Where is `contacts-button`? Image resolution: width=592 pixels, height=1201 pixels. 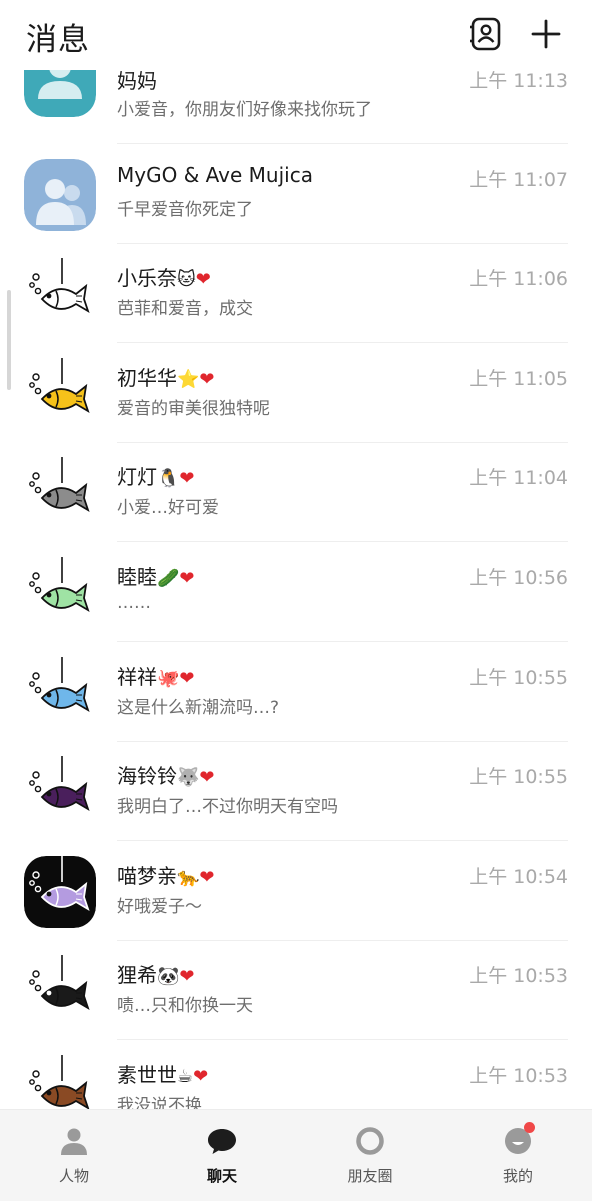 contacts-button is located at coordinates (486, 34).